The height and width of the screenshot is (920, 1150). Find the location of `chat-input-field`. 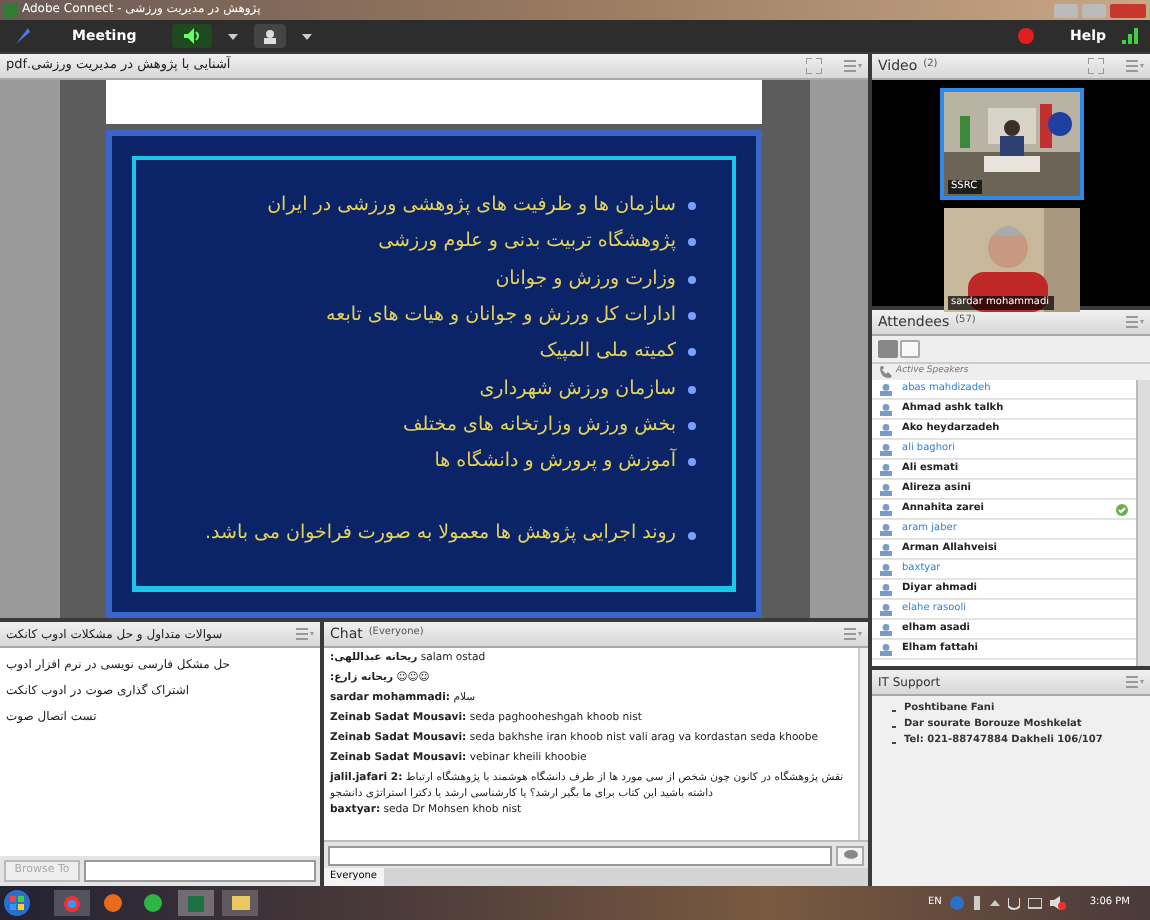

chat-input-field is located at coordinates (580, 855).